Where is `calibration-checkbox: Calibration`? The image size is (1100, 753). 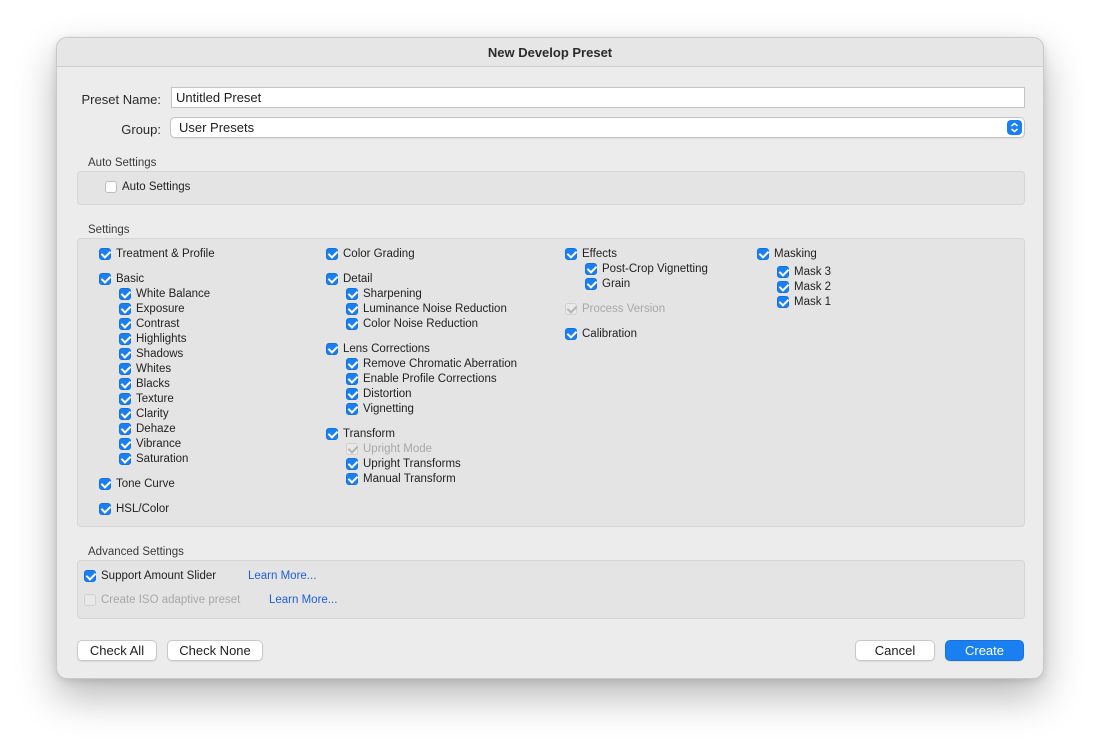 calibration-checkbox: Calibration is located at coordinates (601, 334).